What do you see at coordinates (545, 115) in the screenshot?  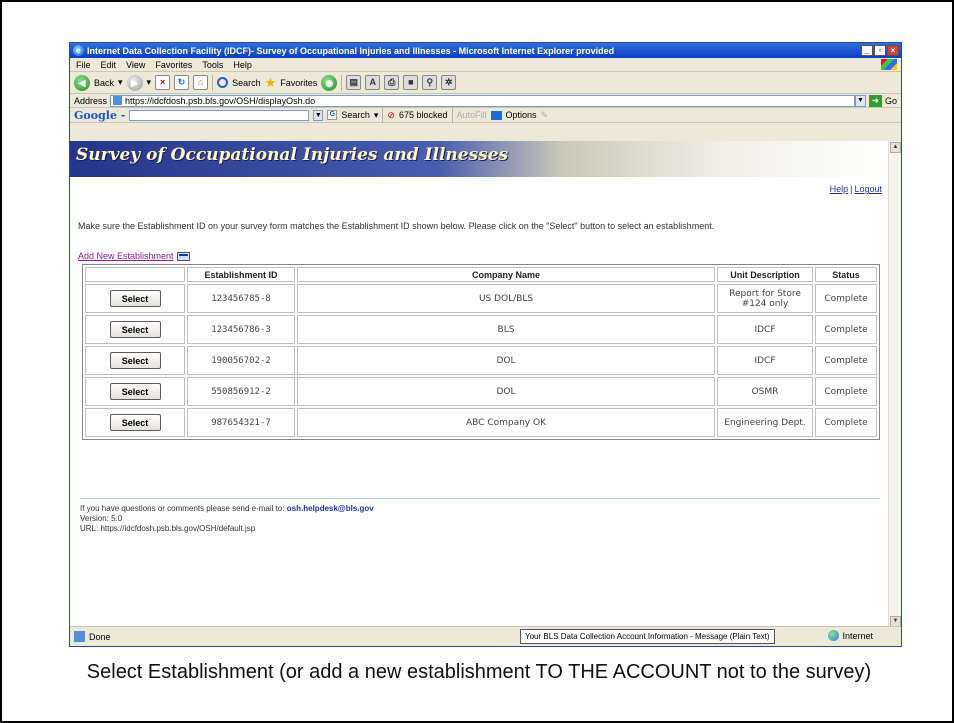 I see `pencil-icon: ✎` at bounding box center [545, 115].